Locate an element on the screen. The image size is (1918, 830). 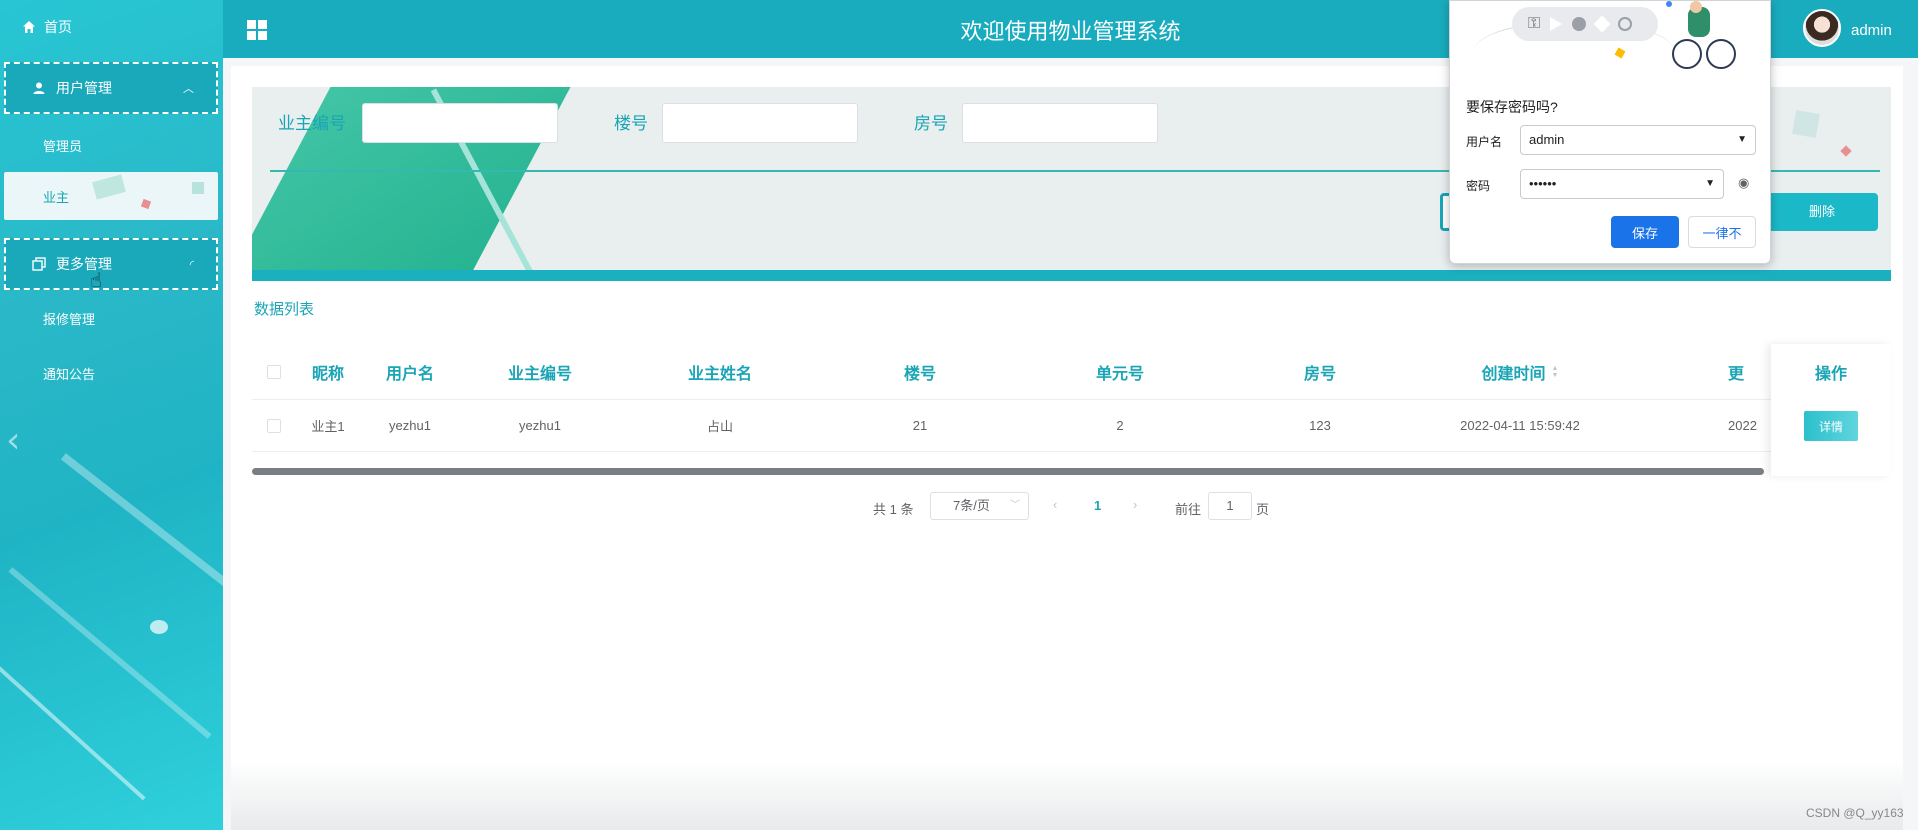
fixed-action-column: 操作 详情 is located at coordinates (1831, 410).